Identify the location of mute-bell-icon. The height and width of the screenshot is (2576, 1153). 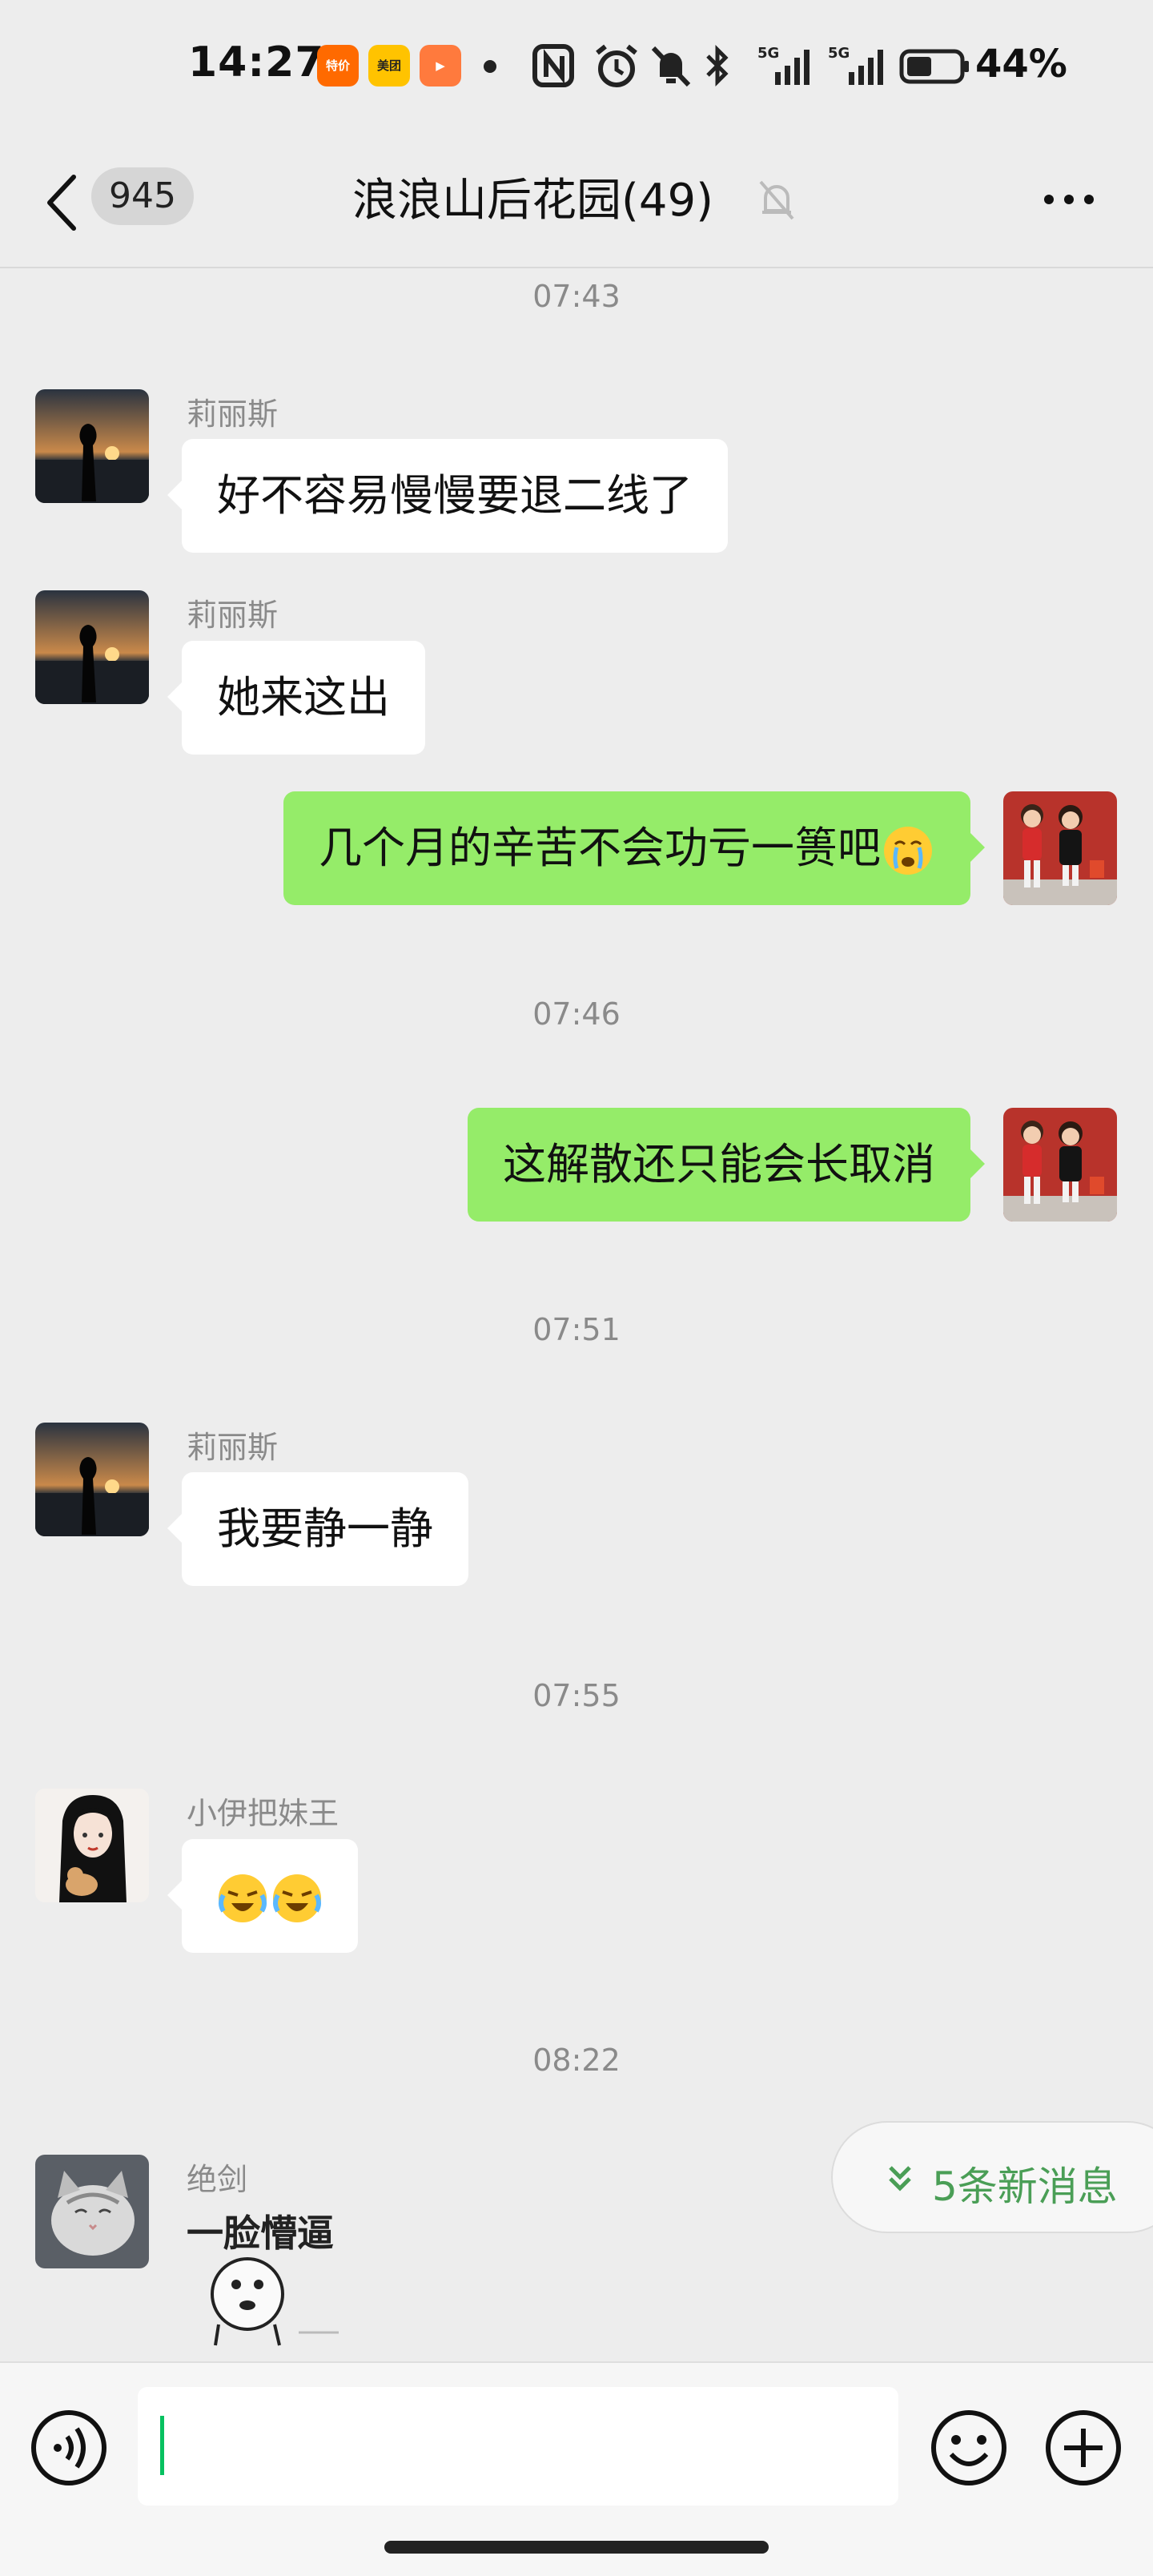
(671, 66).